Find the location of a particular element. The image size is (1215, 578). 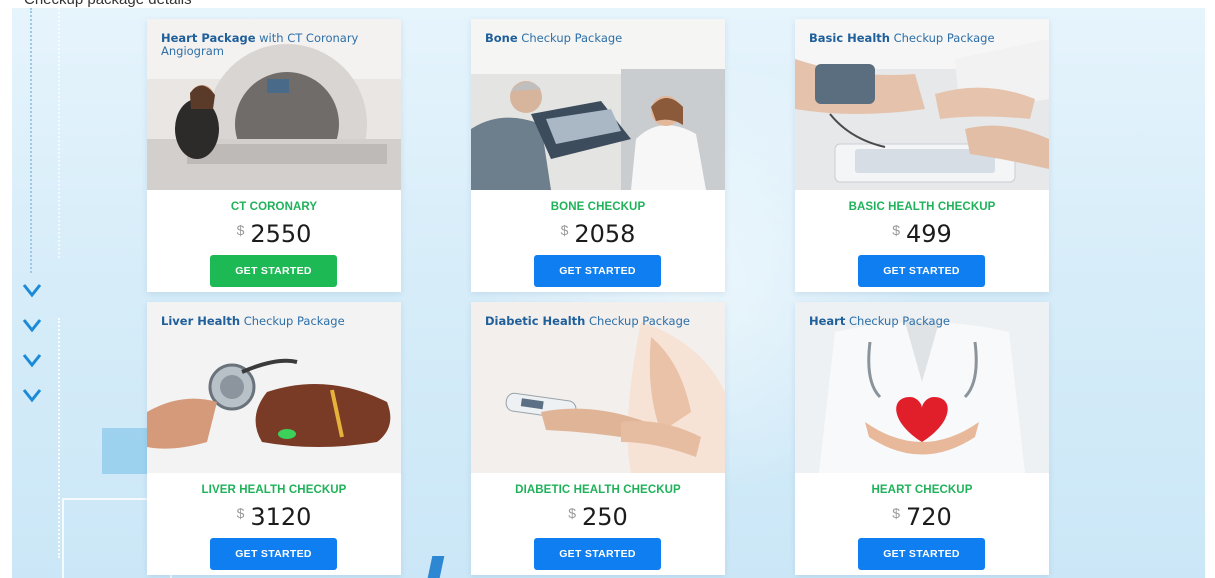

banner-title: Heart Package with CT Coronary Angiogram is located at coordinates (260, 44).